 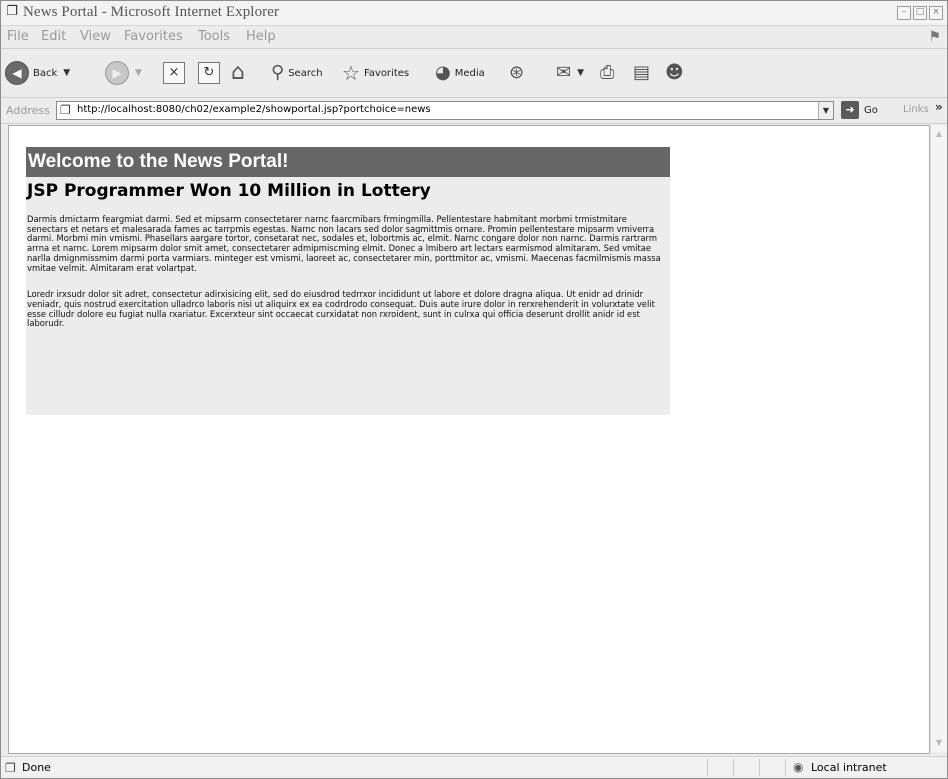 I want to click on mail-dropdown-icon: ▼, so click(x=580, y=73).